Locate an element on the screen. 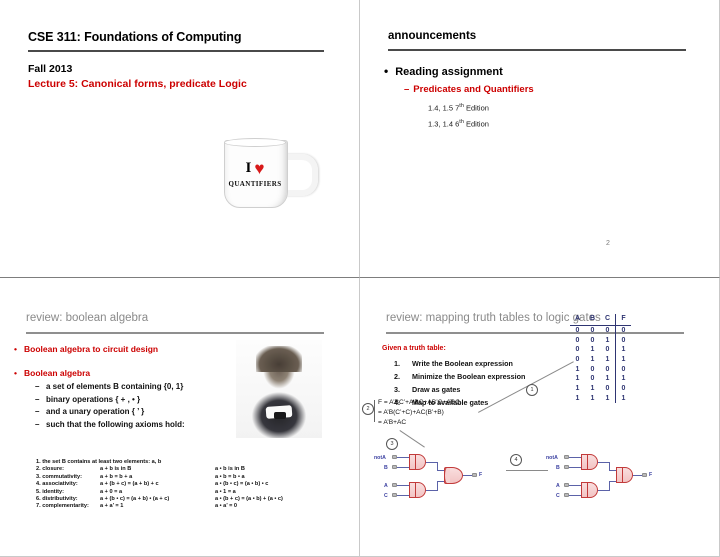 This screenshot has width=720, height=557. list-item: – binary operations { + , • } is located at coordinates (110, 400).